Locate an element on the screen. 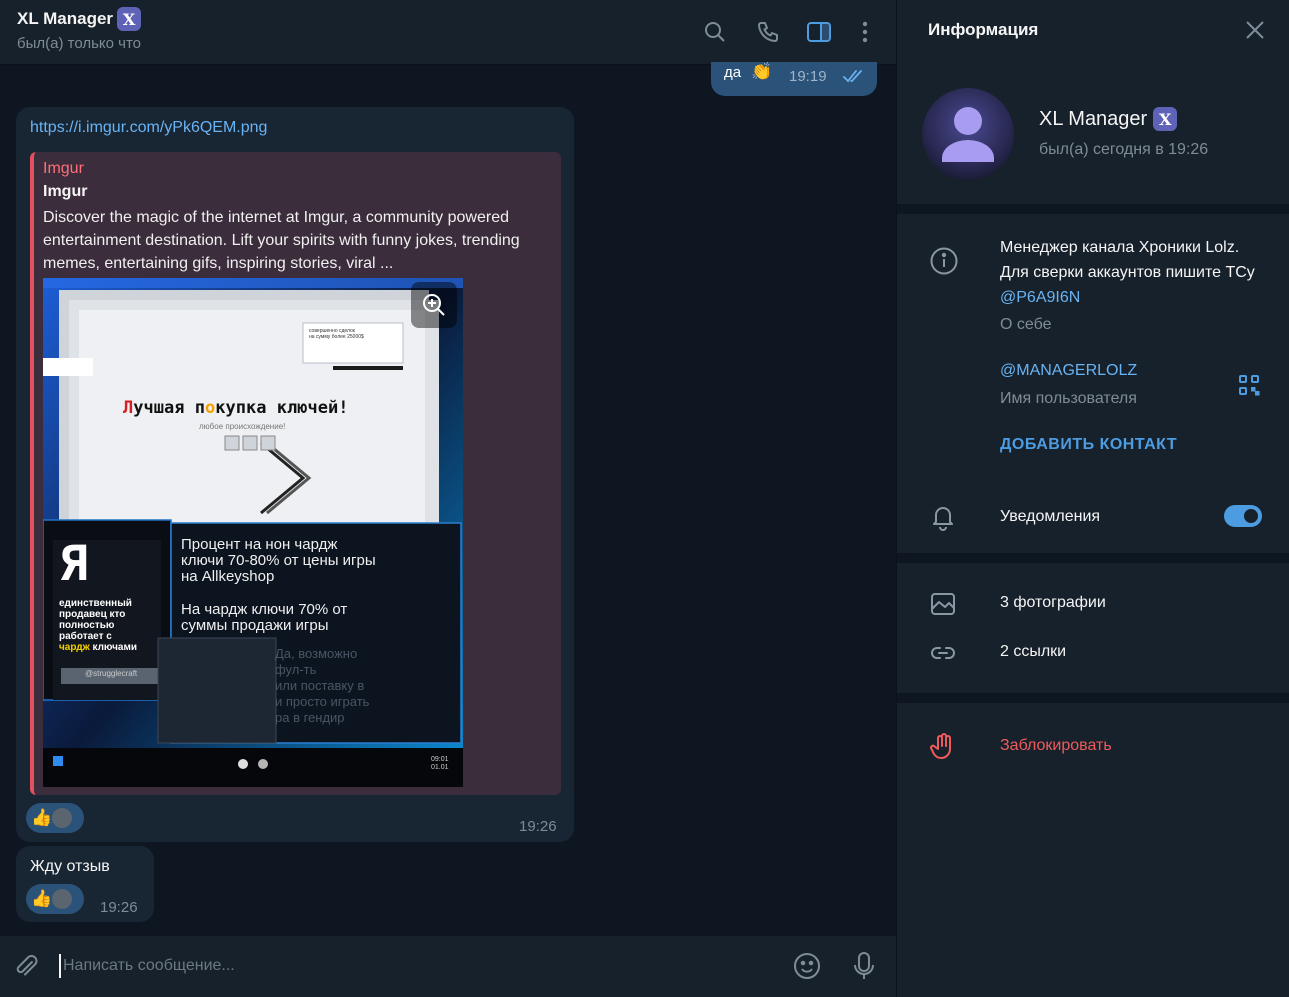  caption-line-2: продавец кто is located at coordinates (92, 614).